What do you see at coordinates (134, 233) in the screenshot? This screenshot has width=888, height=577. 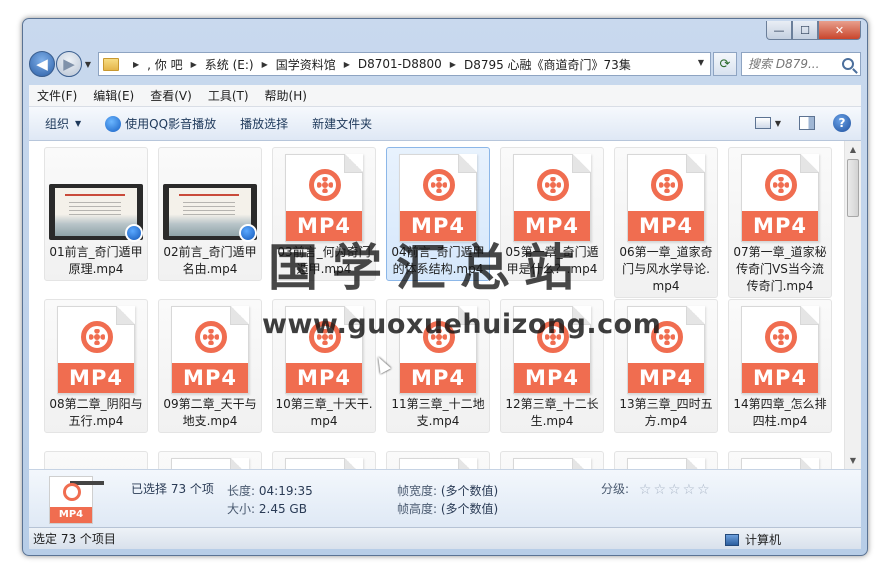 I see `qq-player-icon` at bounding box center [134, 233].